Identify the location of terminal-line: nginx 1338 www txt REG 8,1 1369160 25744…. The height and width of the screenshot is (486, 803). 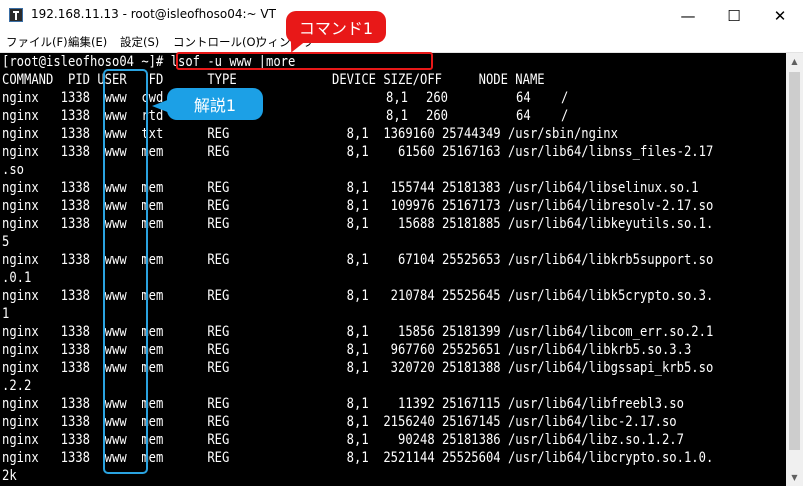
(310, 134).